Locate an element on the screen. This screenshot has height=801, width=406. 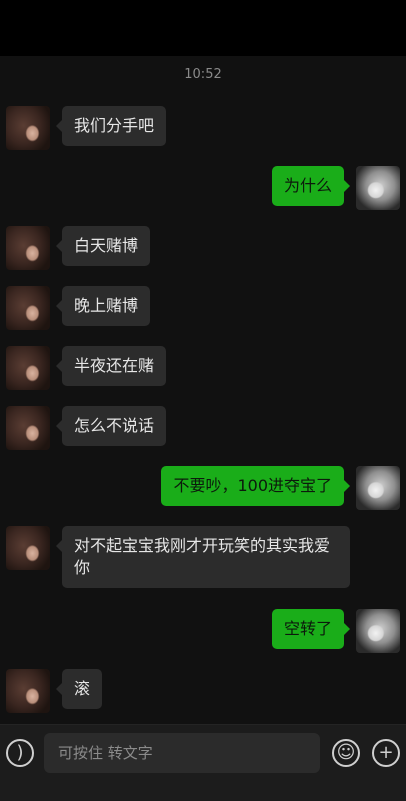
timestamp: 10:52 is located at coordinates (203, 74).